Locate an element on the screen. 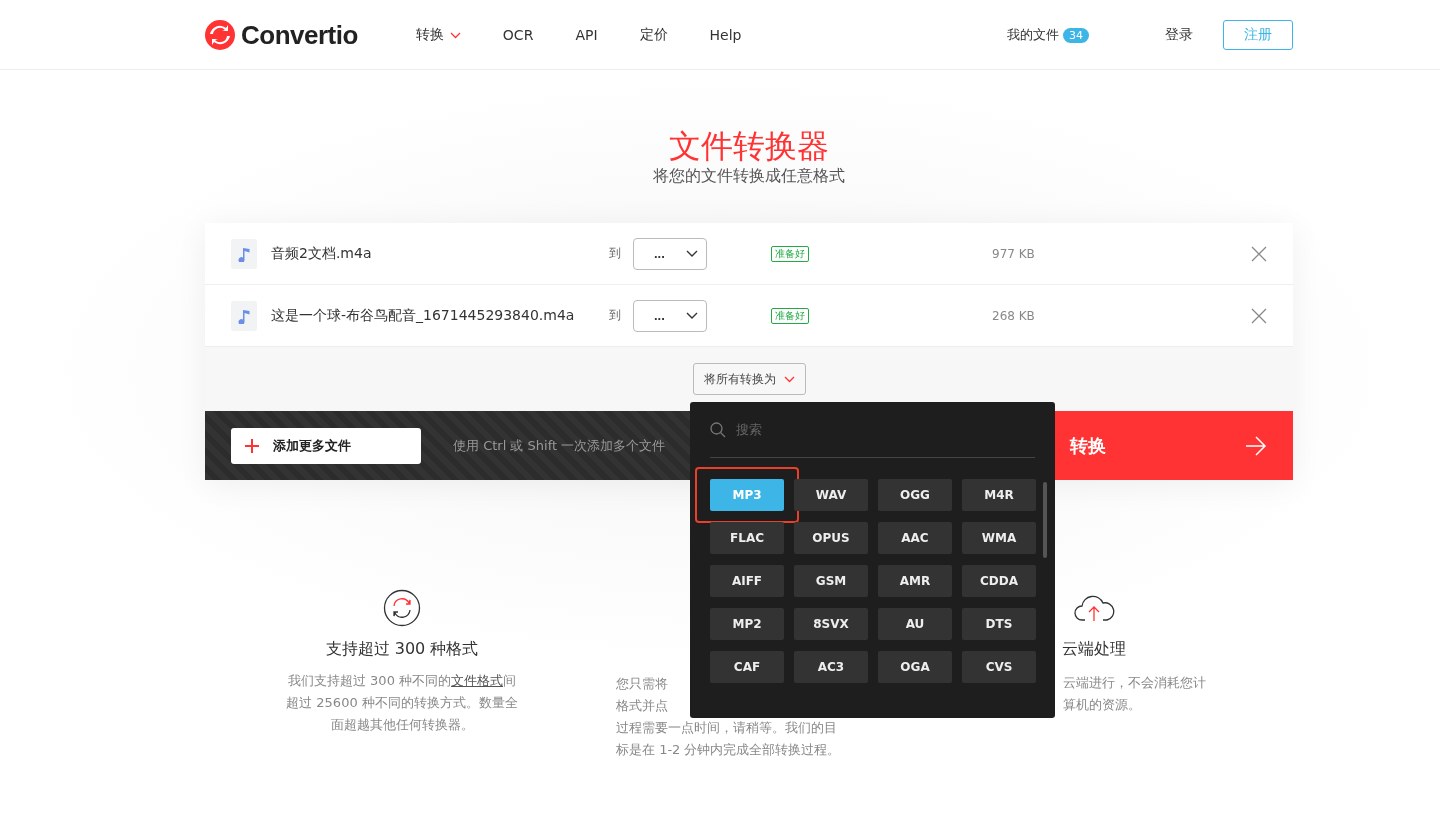  feature-description-line: 您只需将 is located at coordinates (641, 684).